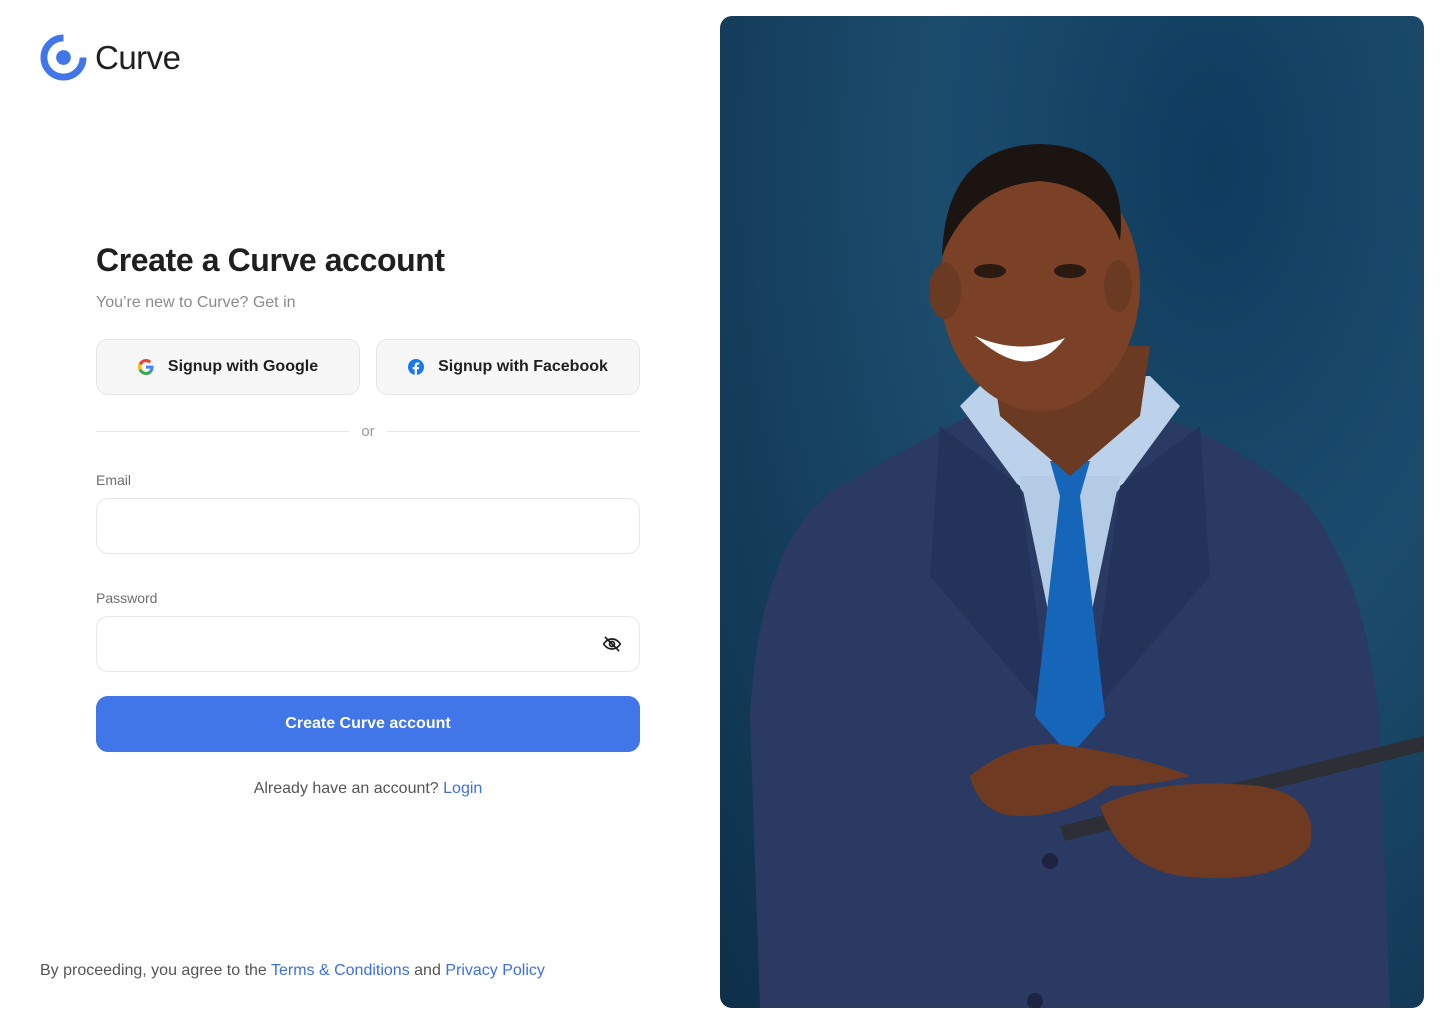  Describe the element at coordinates (368, 367) in the screenshot. I see `social-signup-row: Signup with Google Signup with Facebook` at that location.